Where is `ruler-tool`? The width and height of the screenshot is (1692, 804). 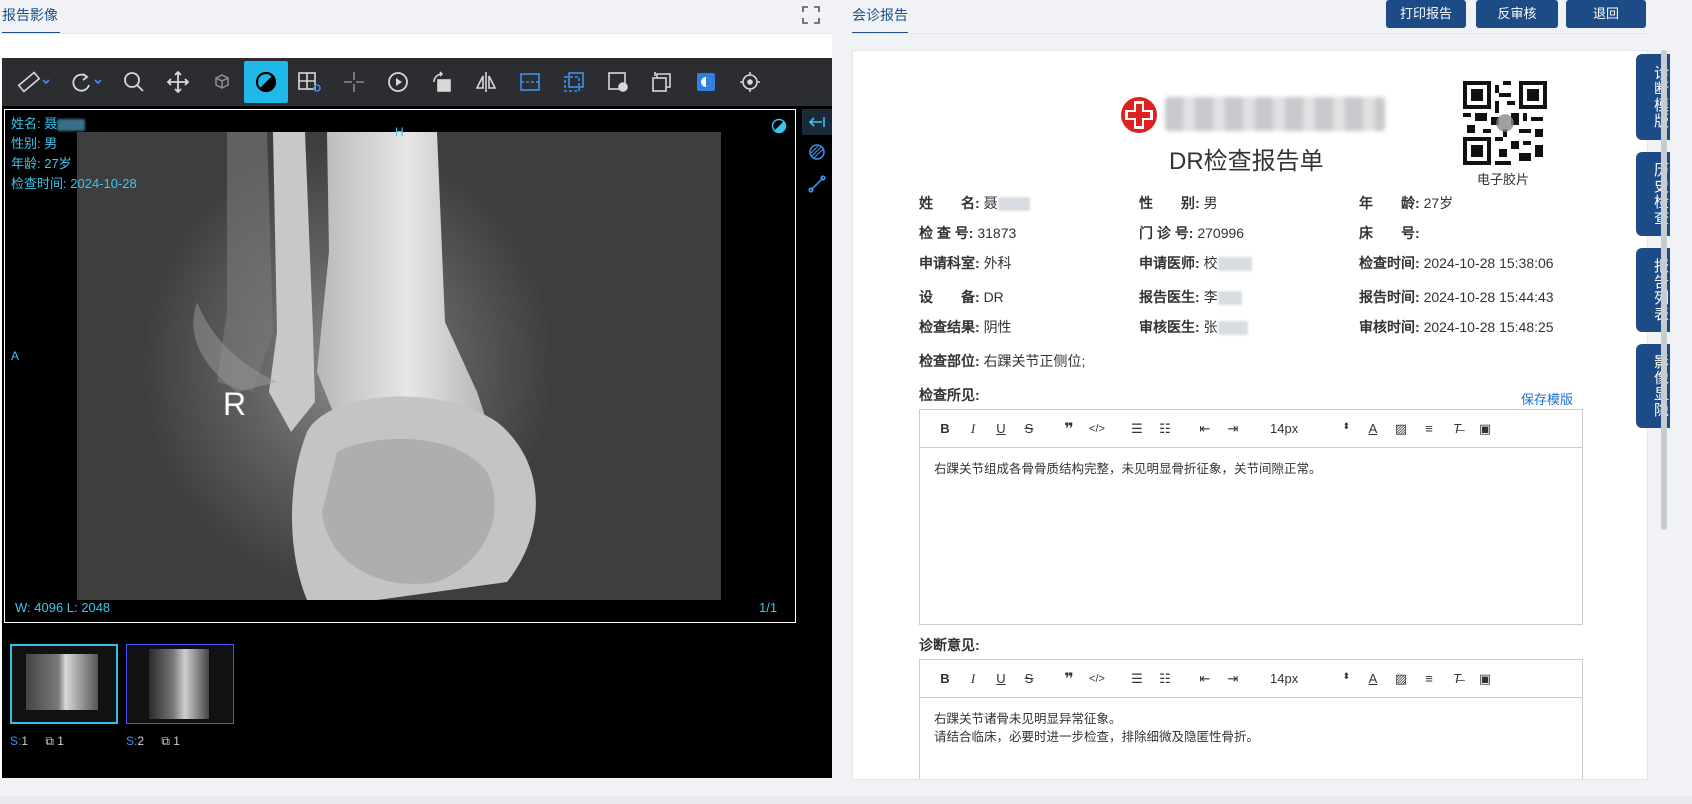 ruler-tool is located at coordinates (34, 82).